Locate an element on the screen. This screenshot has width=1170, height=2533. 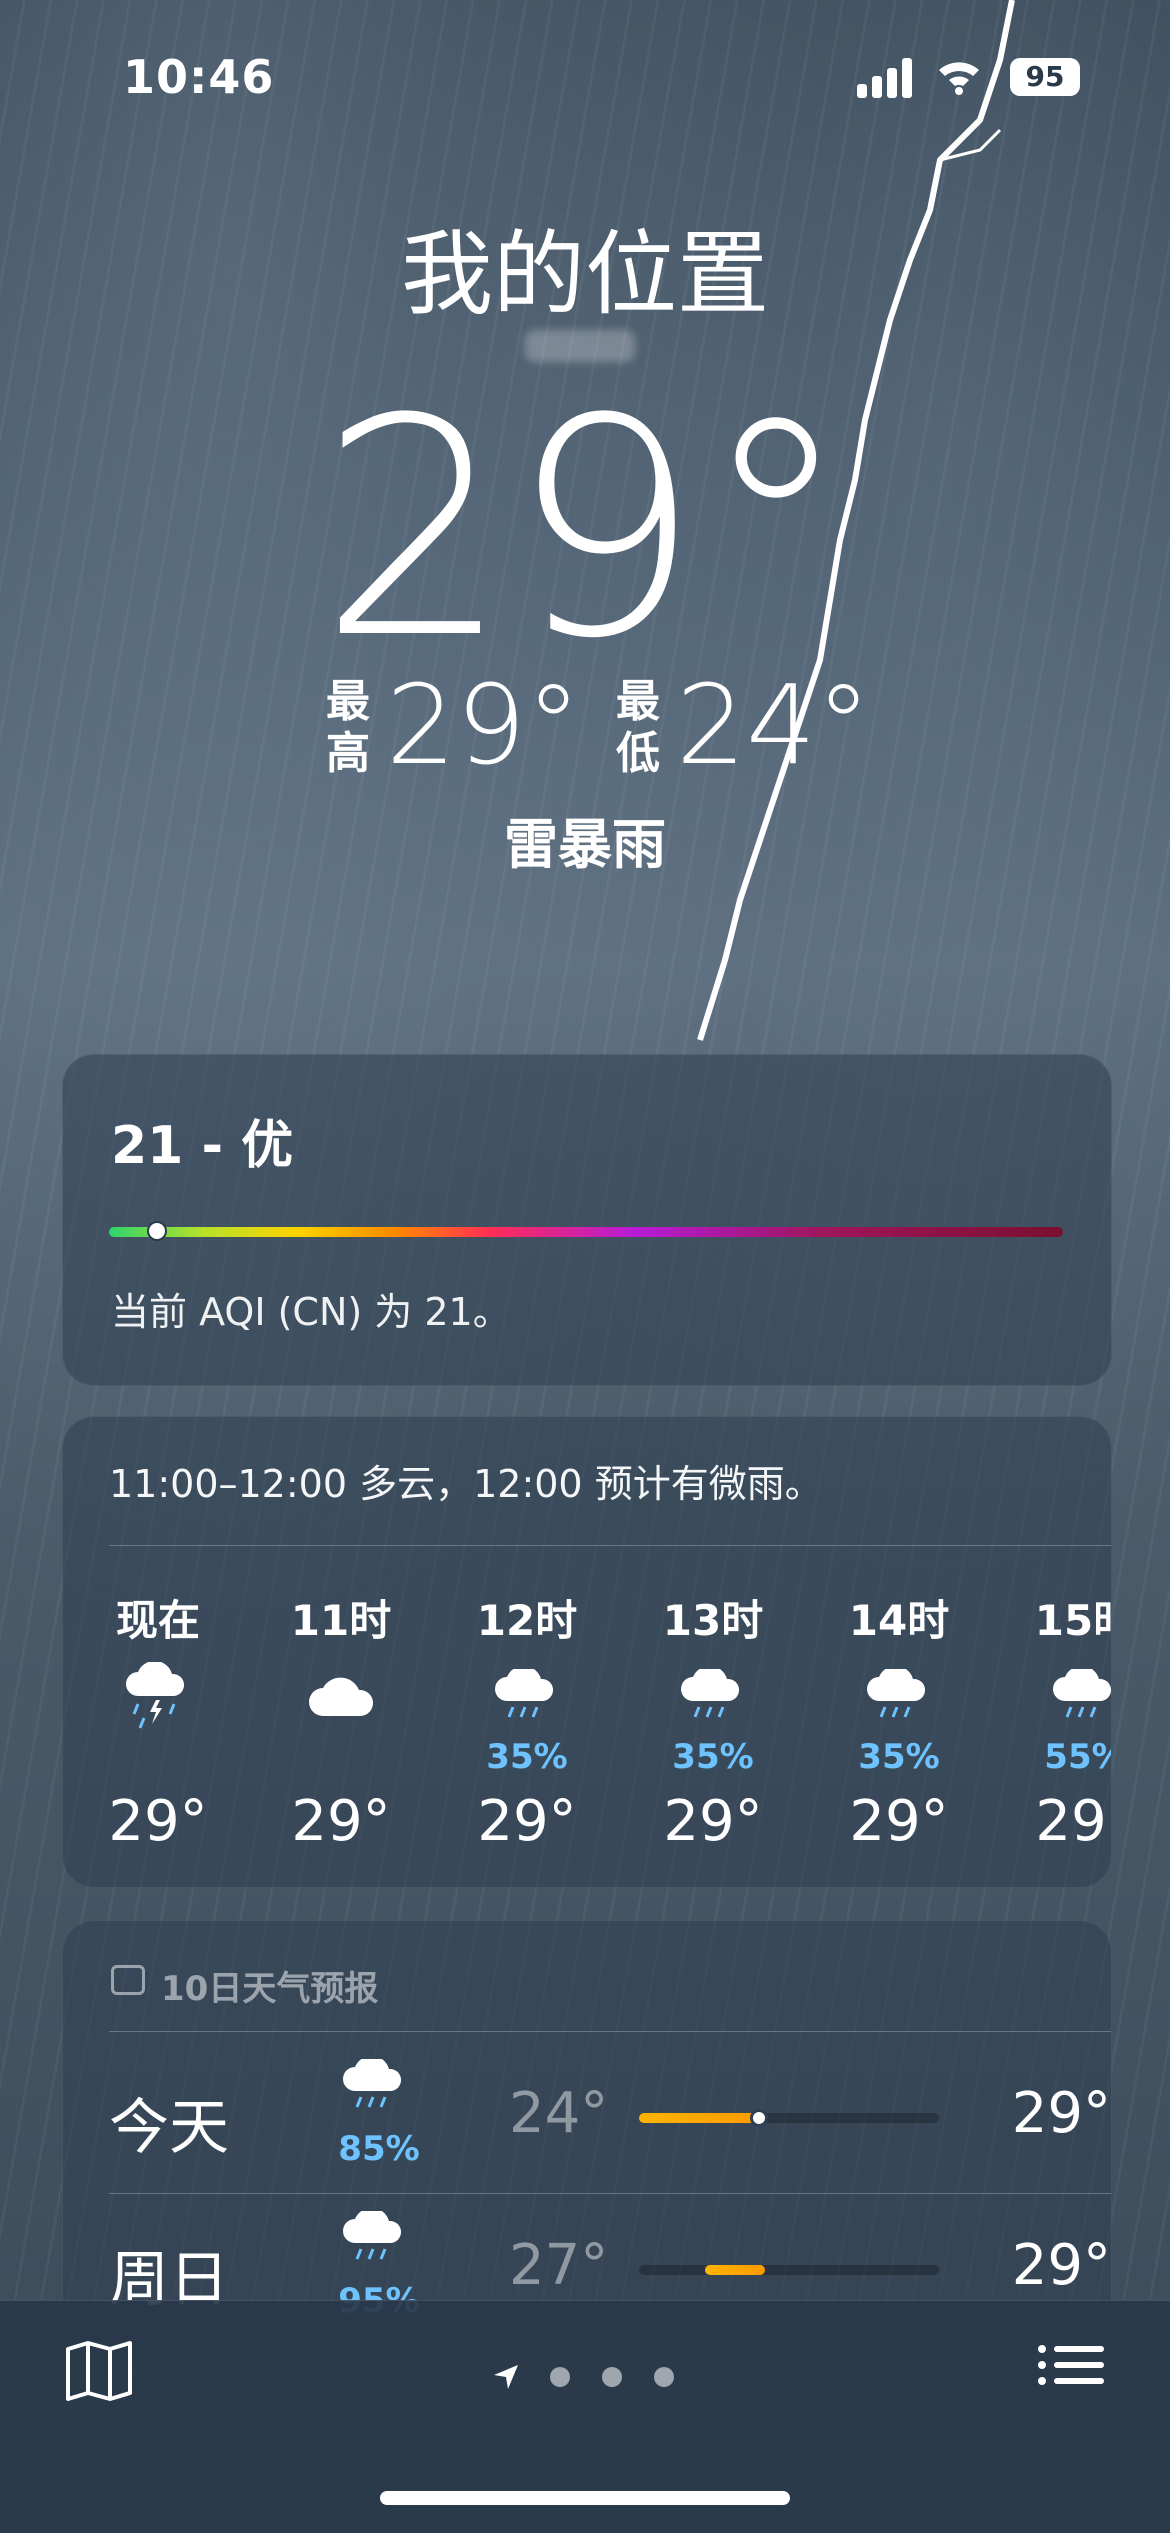
hourly-item: 12时 35% 29° is located at coordinates (527, 1720).